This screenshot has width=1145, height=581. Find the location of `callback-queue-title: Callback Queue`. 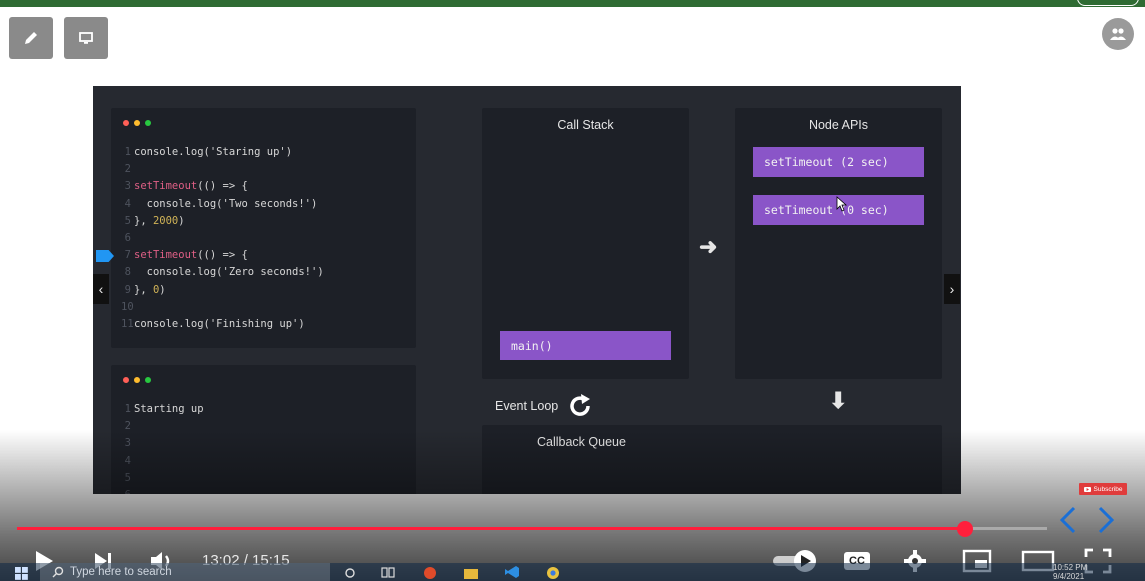

callback-queue-title: Callback Queue is located at coordinates (581, 442).